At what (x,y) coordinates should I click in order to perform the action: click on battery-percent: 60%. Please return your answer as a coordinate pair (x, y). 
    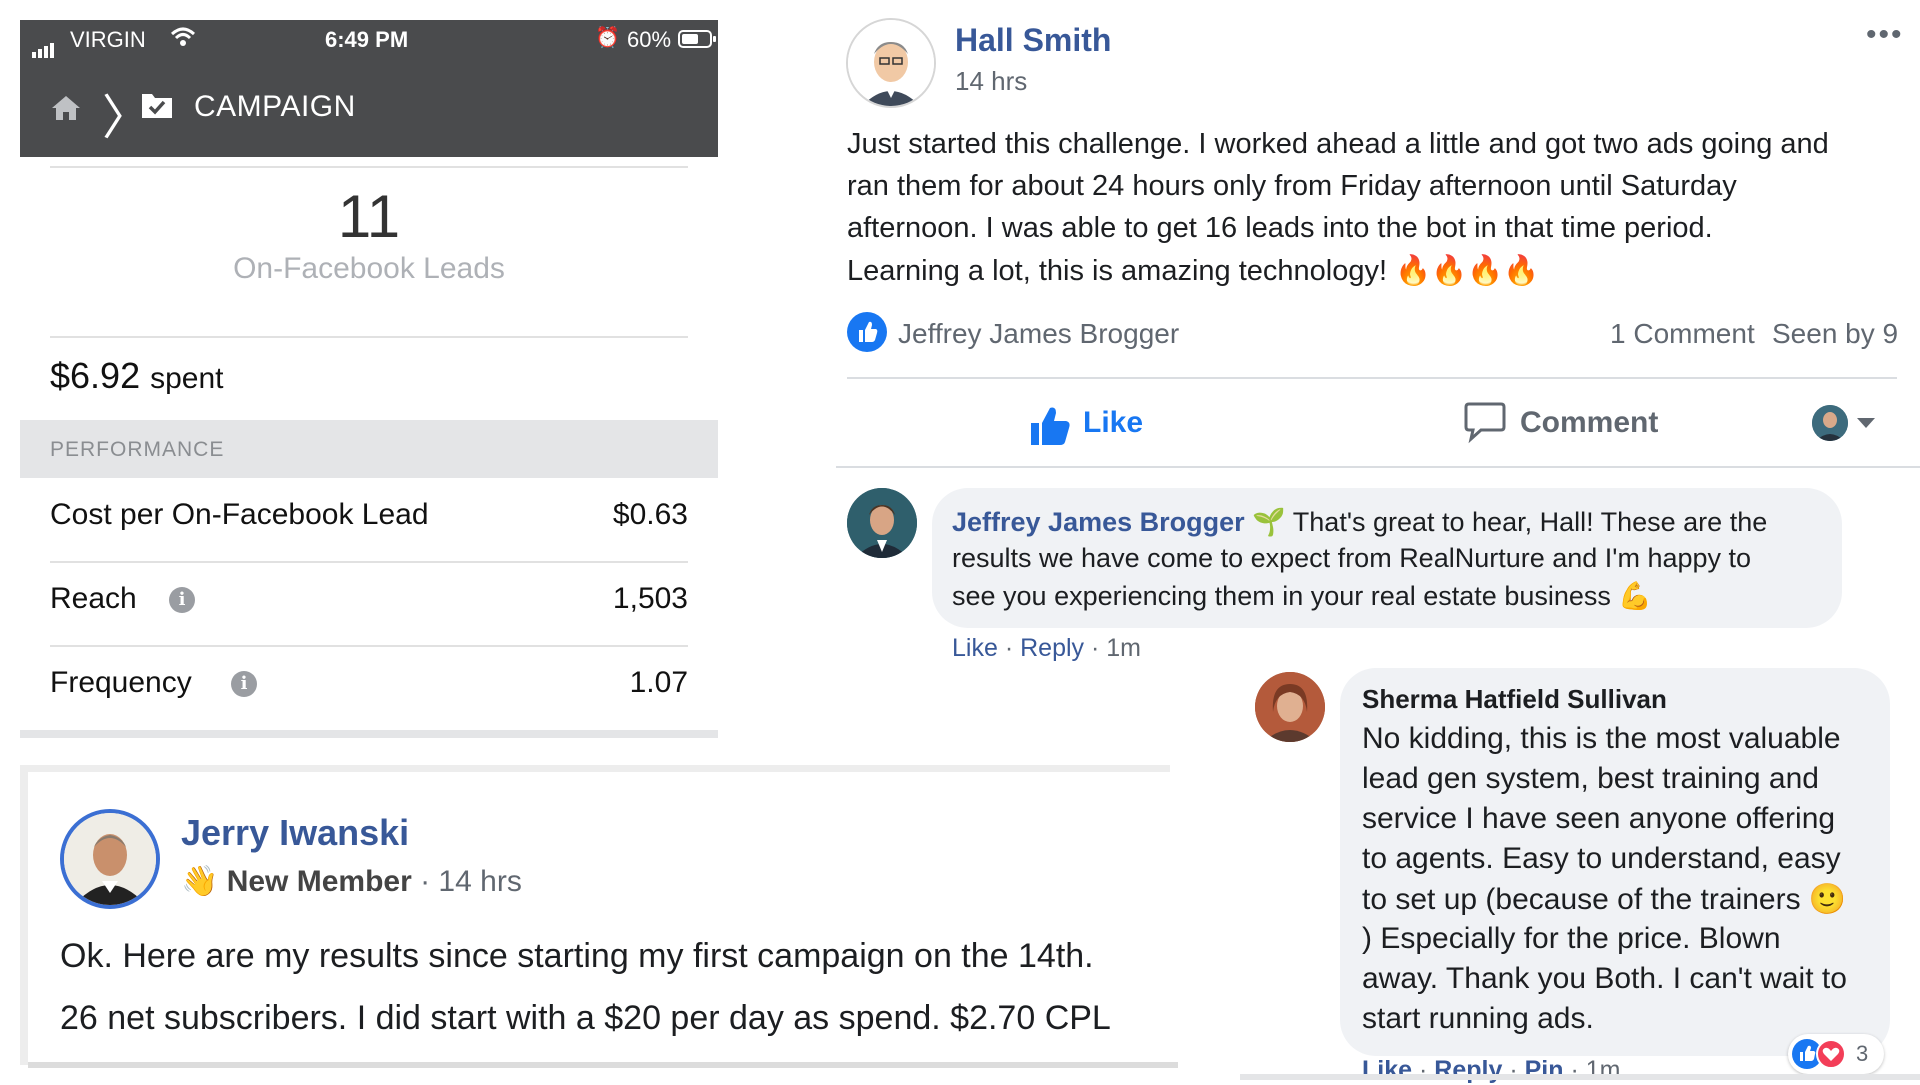
    Looking at the image, I should click on (649, 39).